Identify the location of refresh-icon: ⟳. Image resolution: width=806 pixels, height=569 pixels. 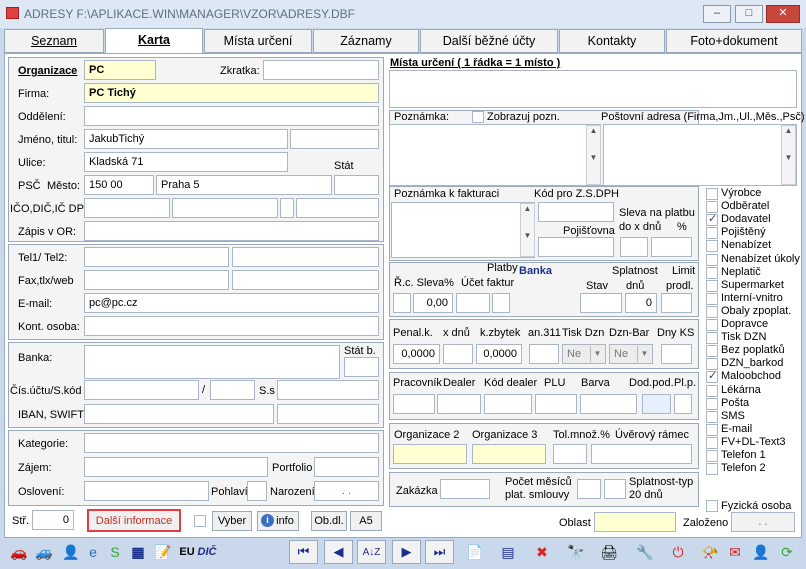
(787, 552).